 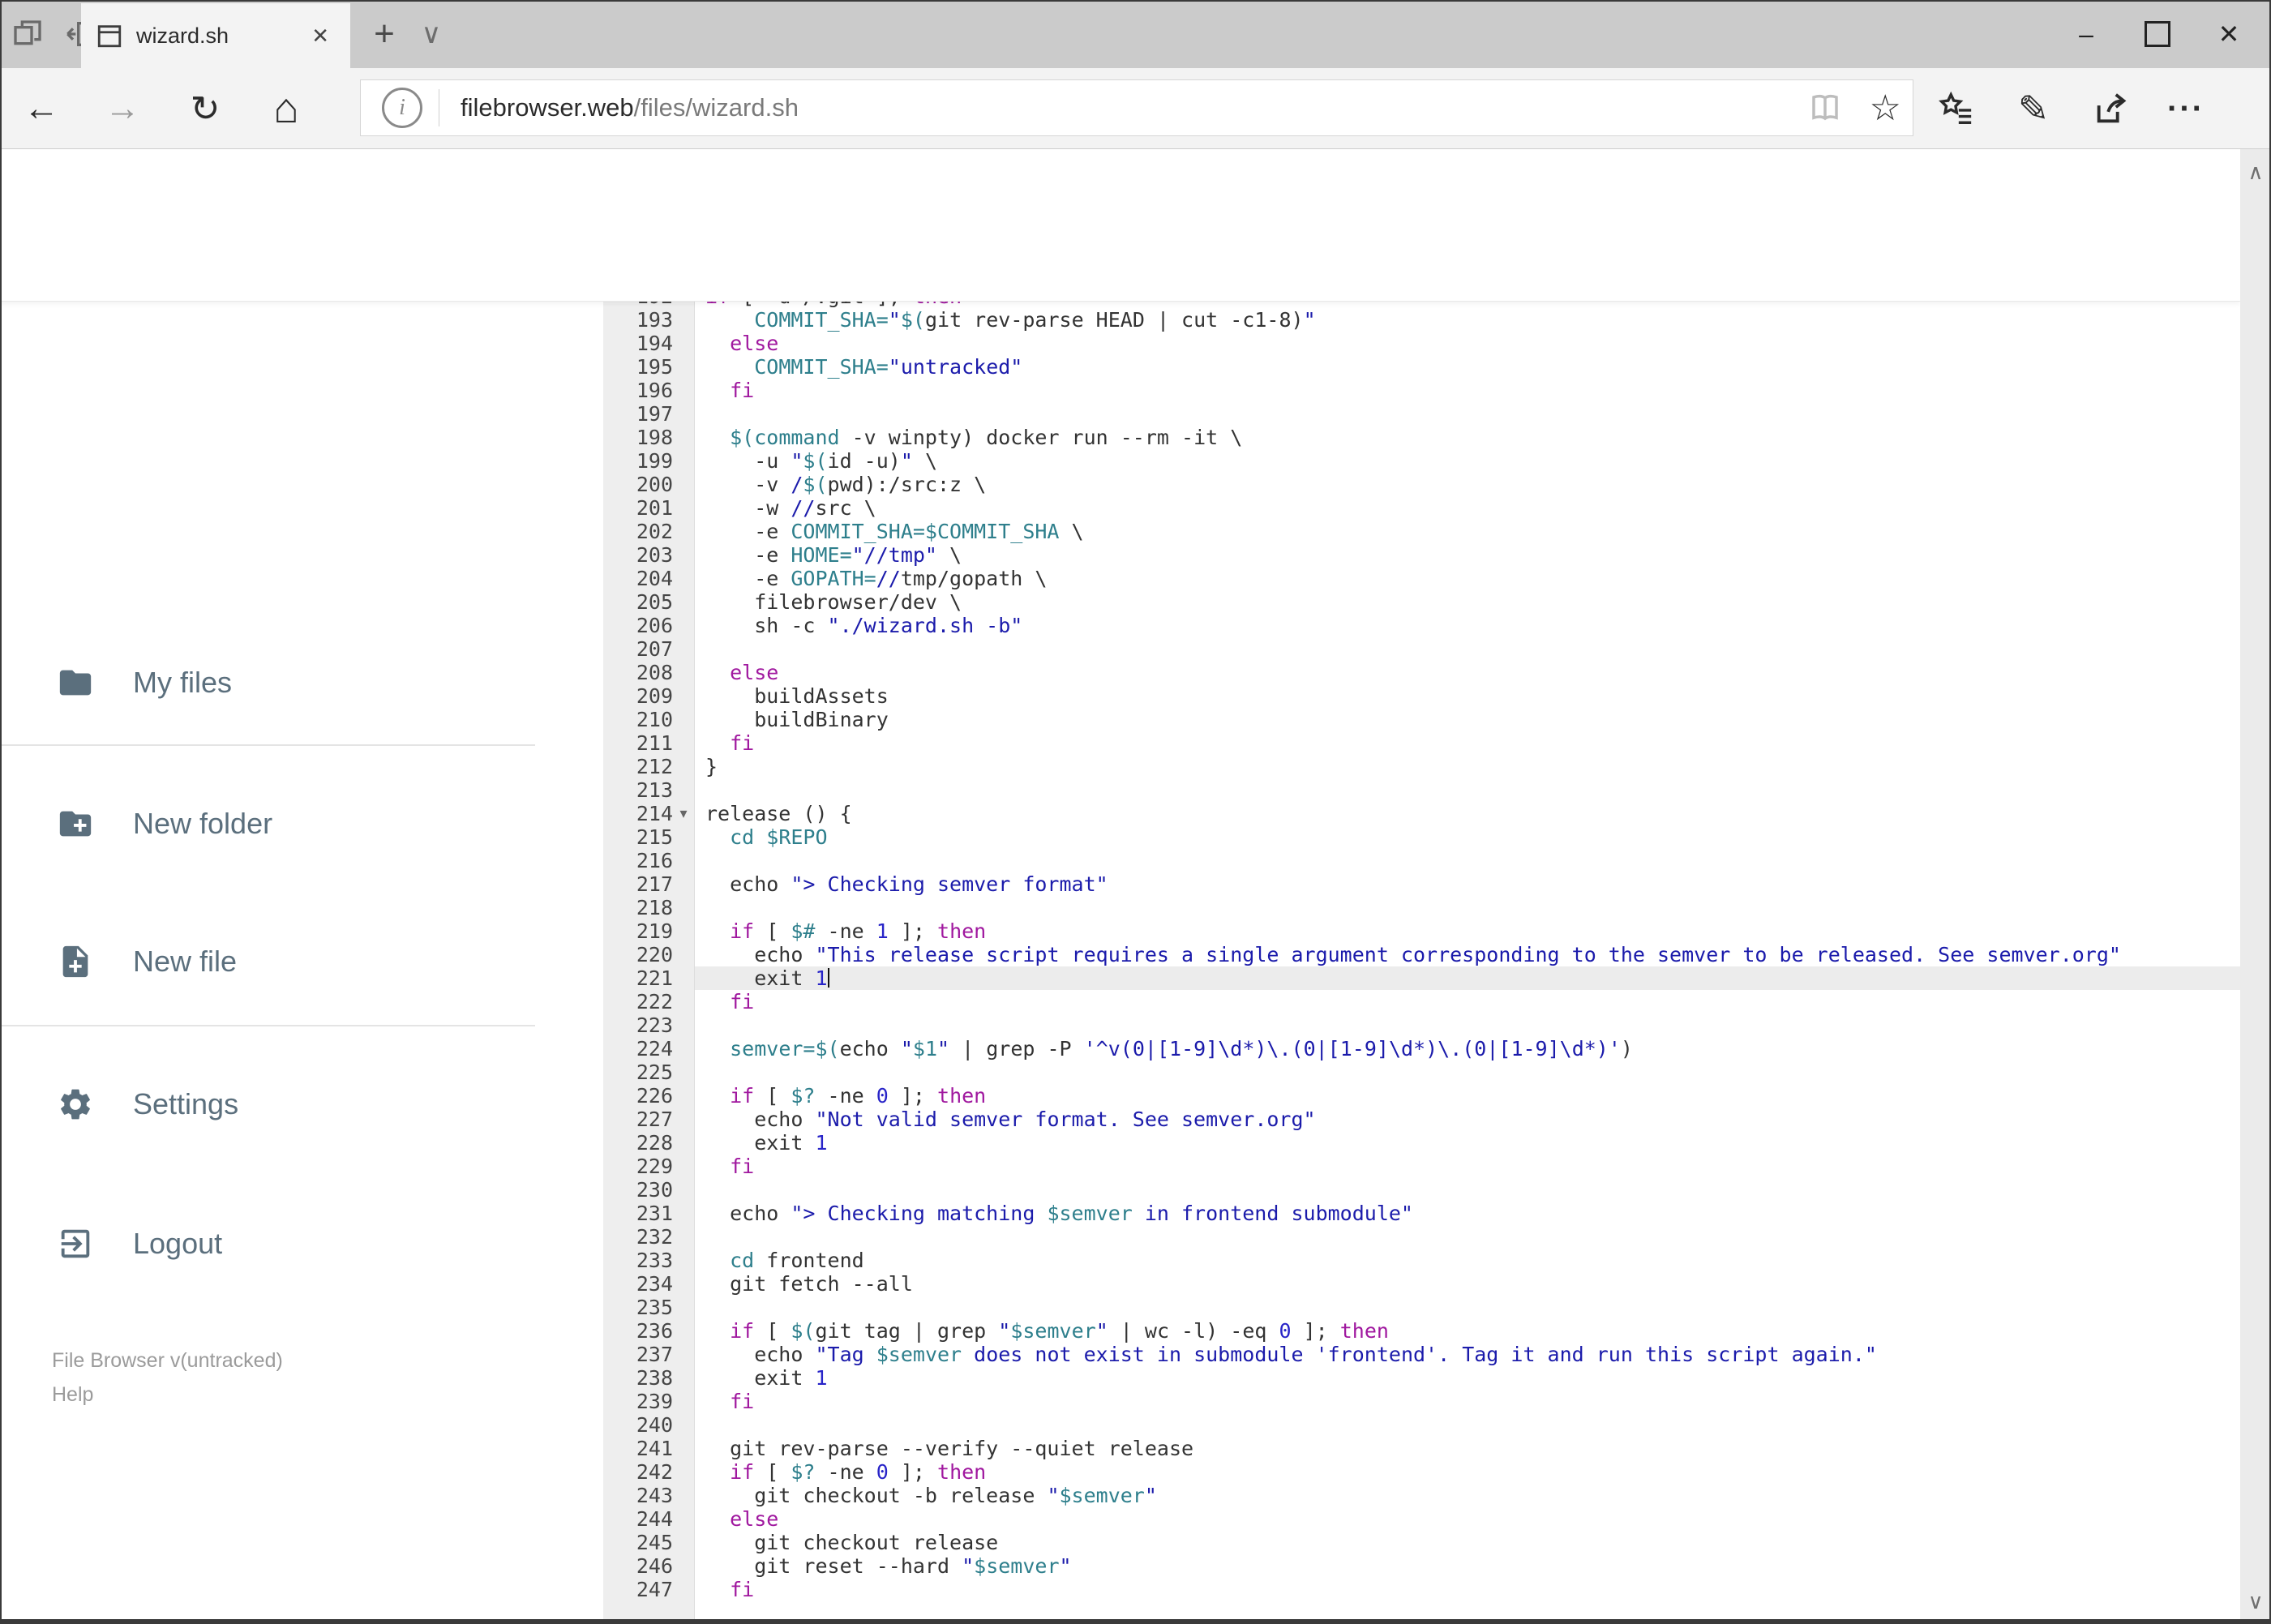 What do you see at coordinates (1422, 1002) in the screenshot?
I see `code-line: 222 fi` at bounding box center [1422, 1002].